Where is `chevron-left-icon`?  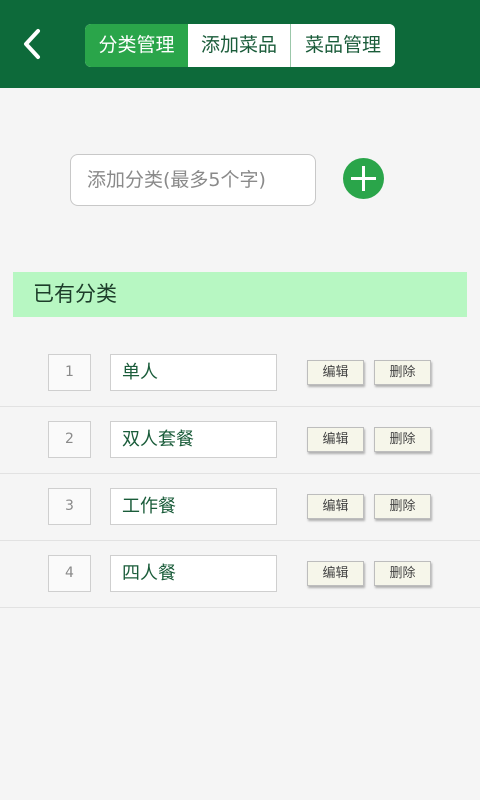
chevron-left-icon is located at coordinates (32, 44).